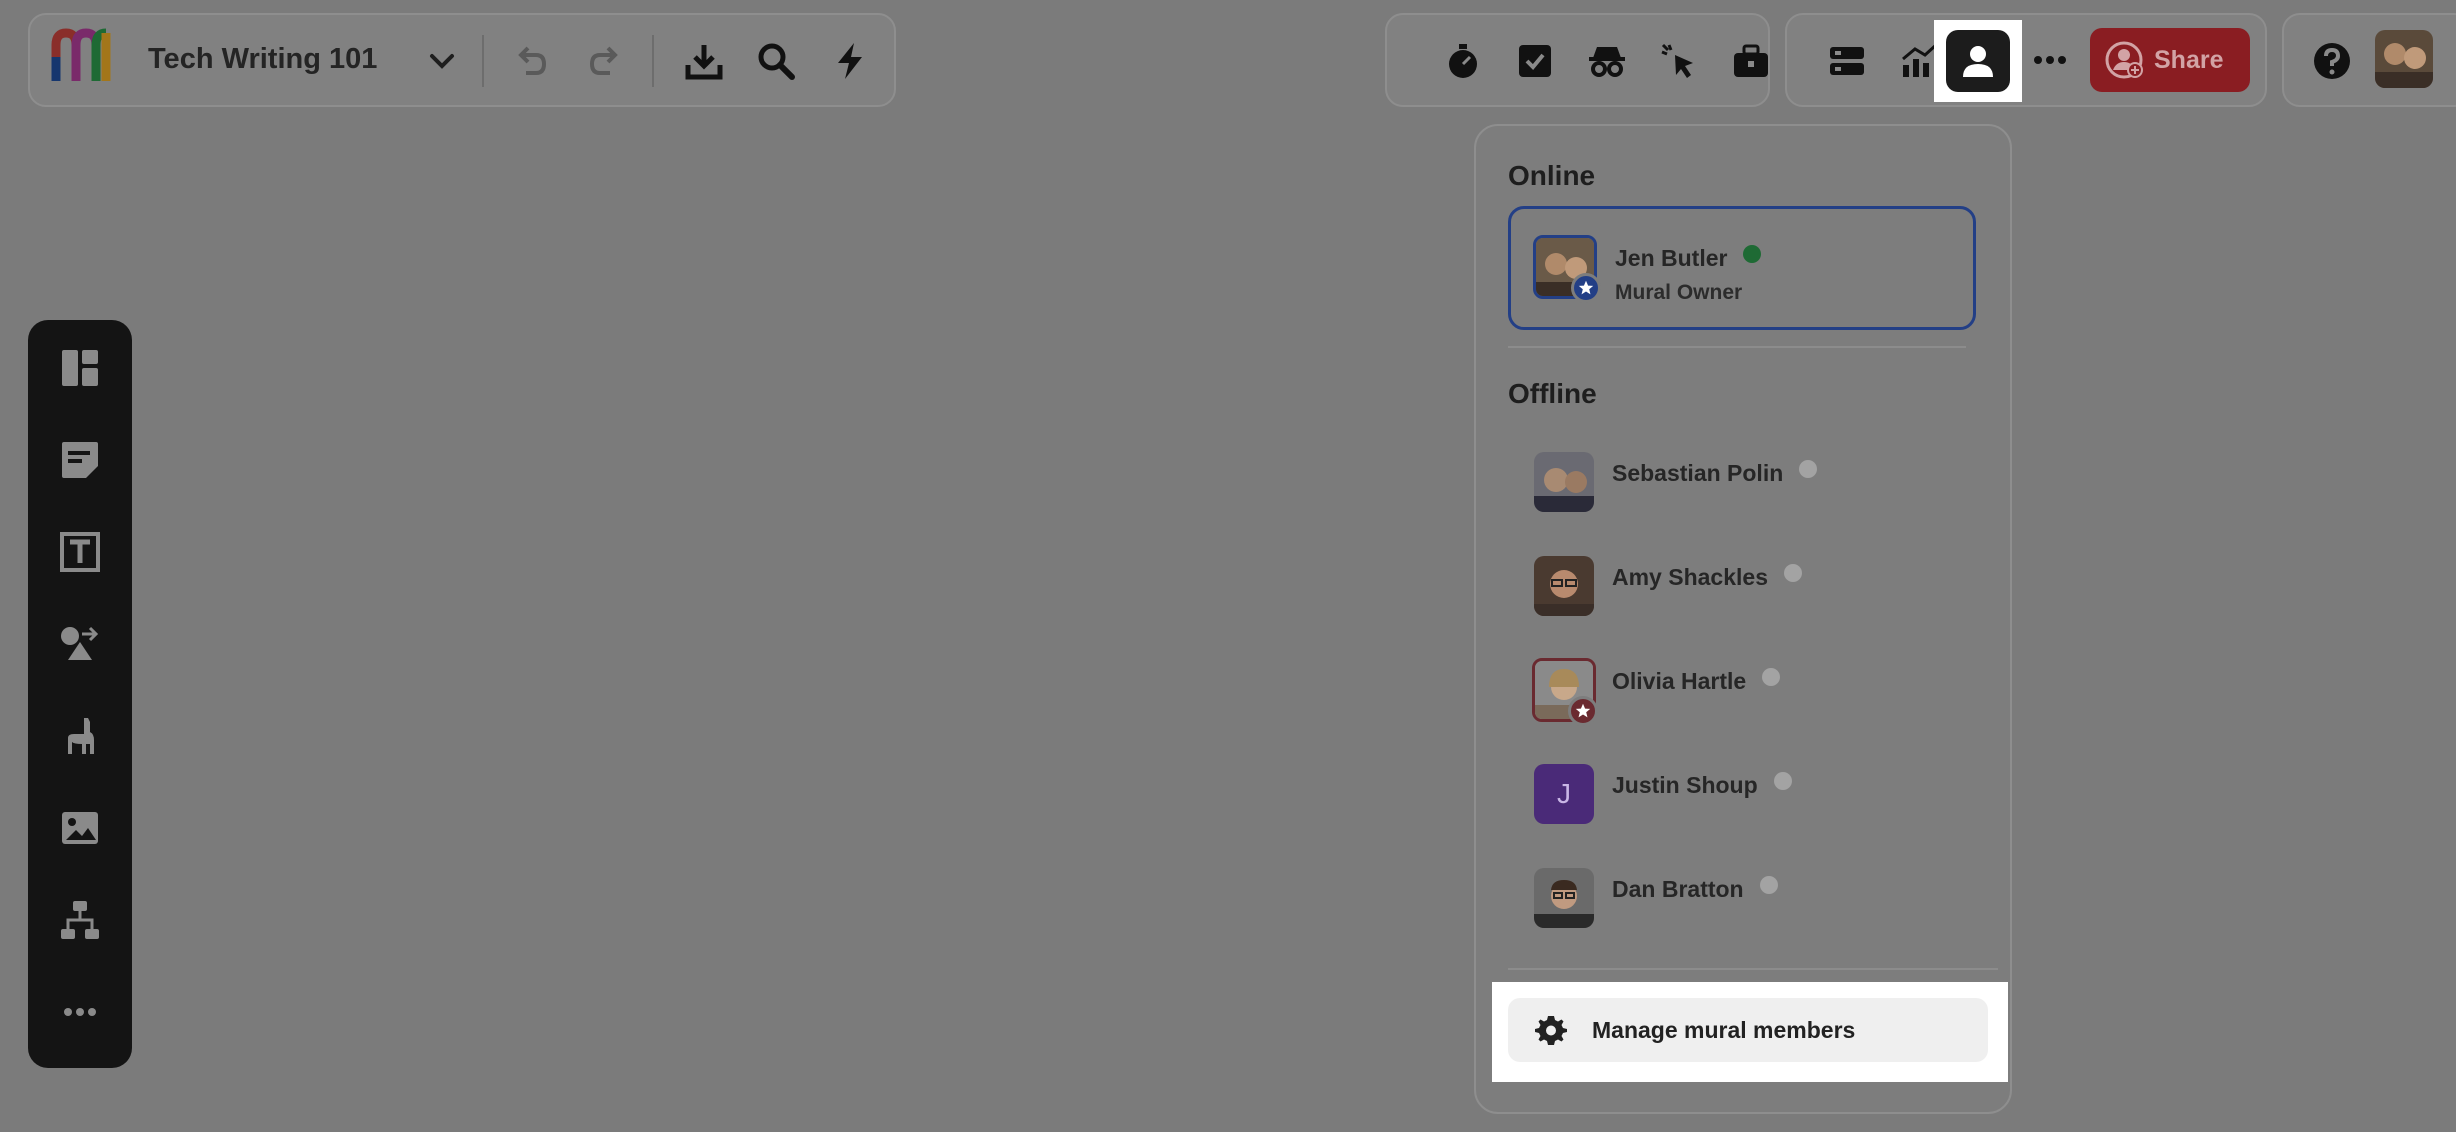 This screenshot has height=1132, width=2456. I want to click on members-button, so click(1978, 61).